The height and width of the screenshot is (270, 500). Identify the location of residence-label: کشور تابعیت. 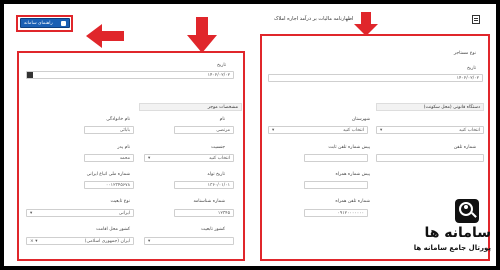
(213, 229).